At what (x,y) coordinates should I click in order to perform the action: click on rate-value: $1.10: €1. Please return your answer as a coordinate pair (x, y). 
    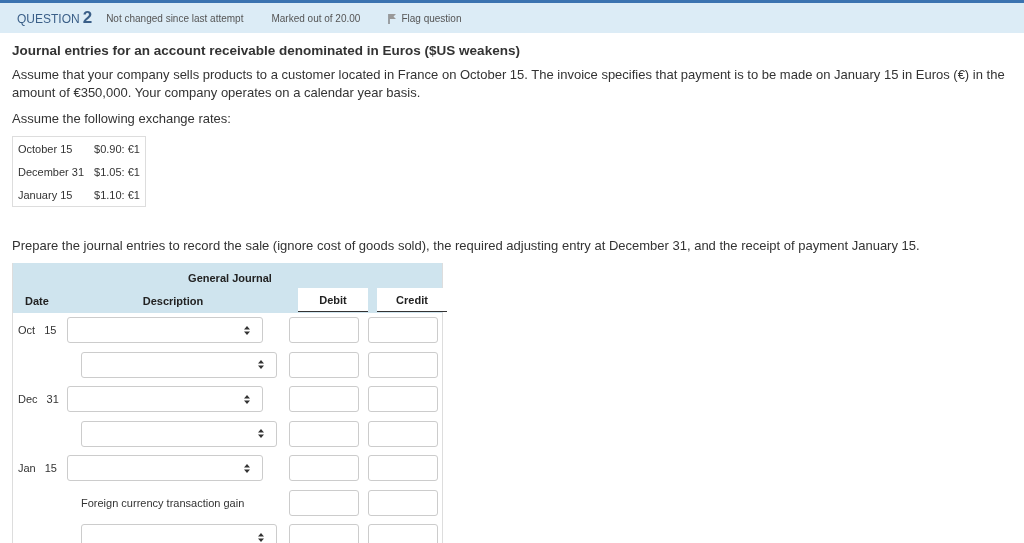
    Looking at the image, I should click on (117, 195).